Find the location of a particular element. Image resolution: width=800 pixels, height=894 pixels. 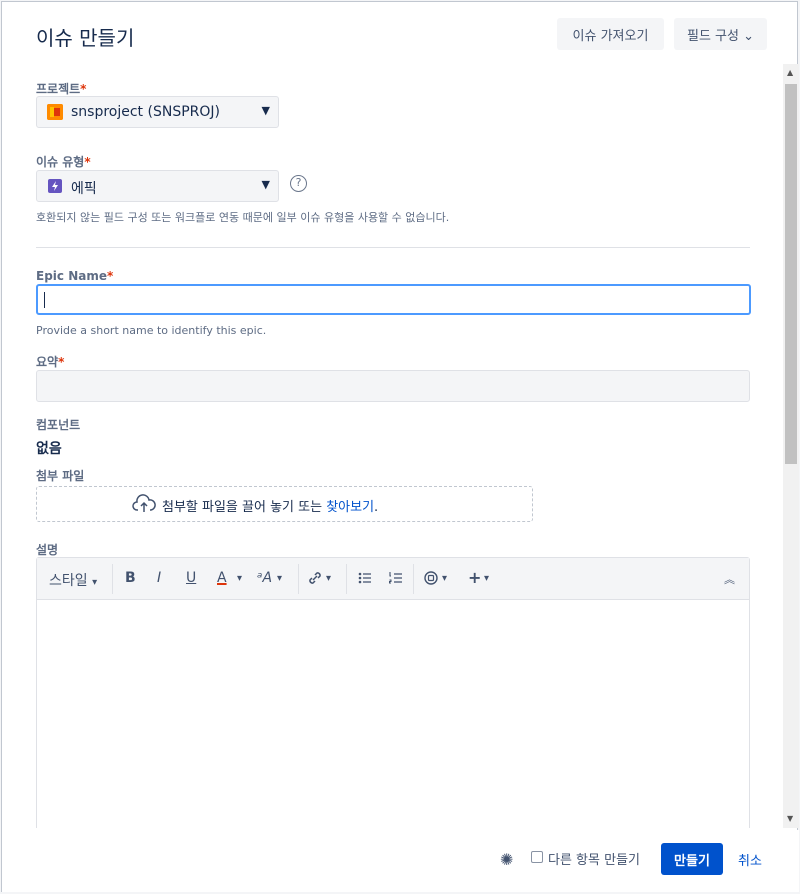

bold-button: B is located at coordinates (130, 578).